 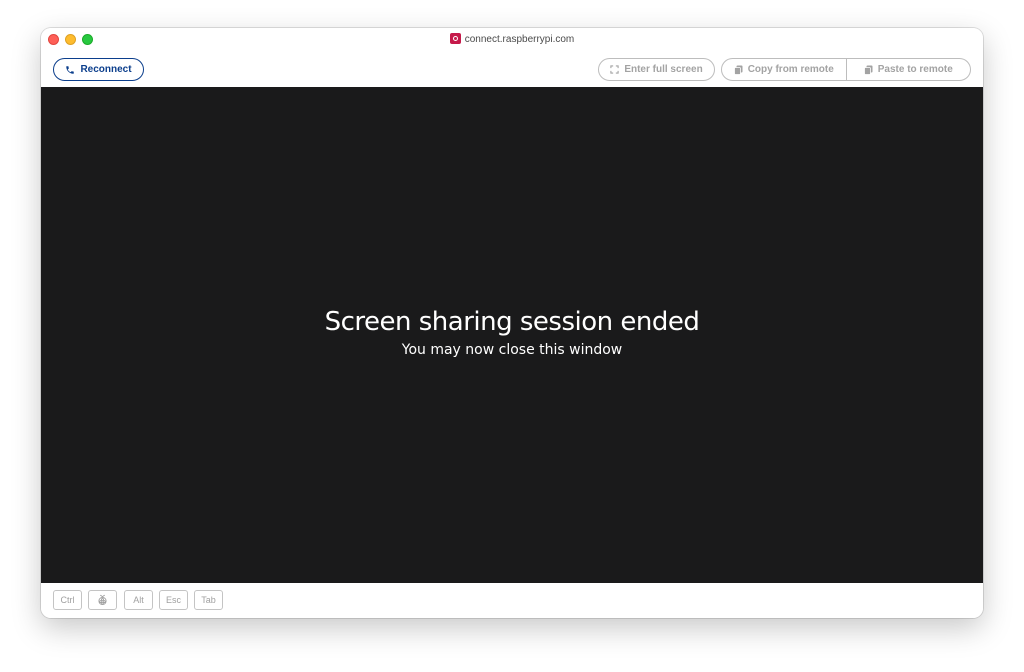 What do you see at coordinates (67, 600) in the screenshot?
I see `ctrl-key-button: Ctrl` at bounding box center [67, 600].